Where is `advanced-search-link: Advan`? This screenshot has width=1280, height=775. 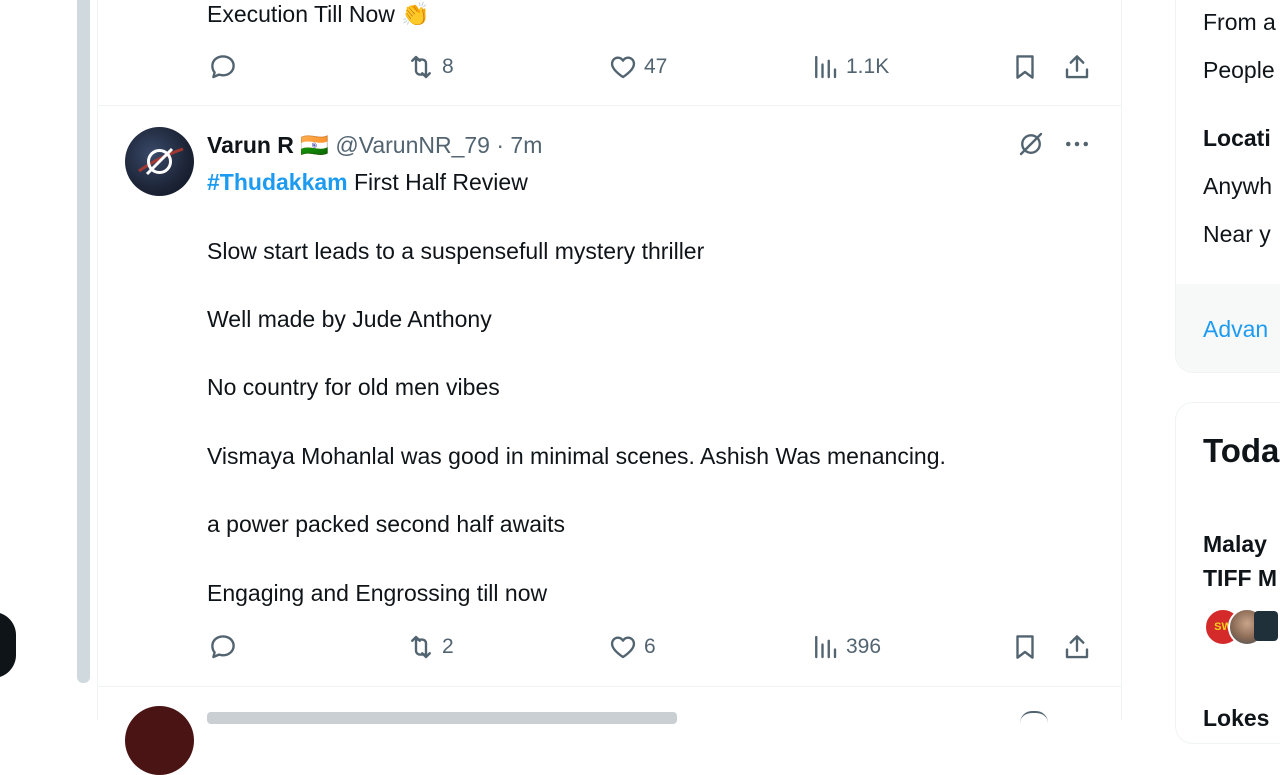
advanced-search-link: Advan is located at coordinates (1235, 329).